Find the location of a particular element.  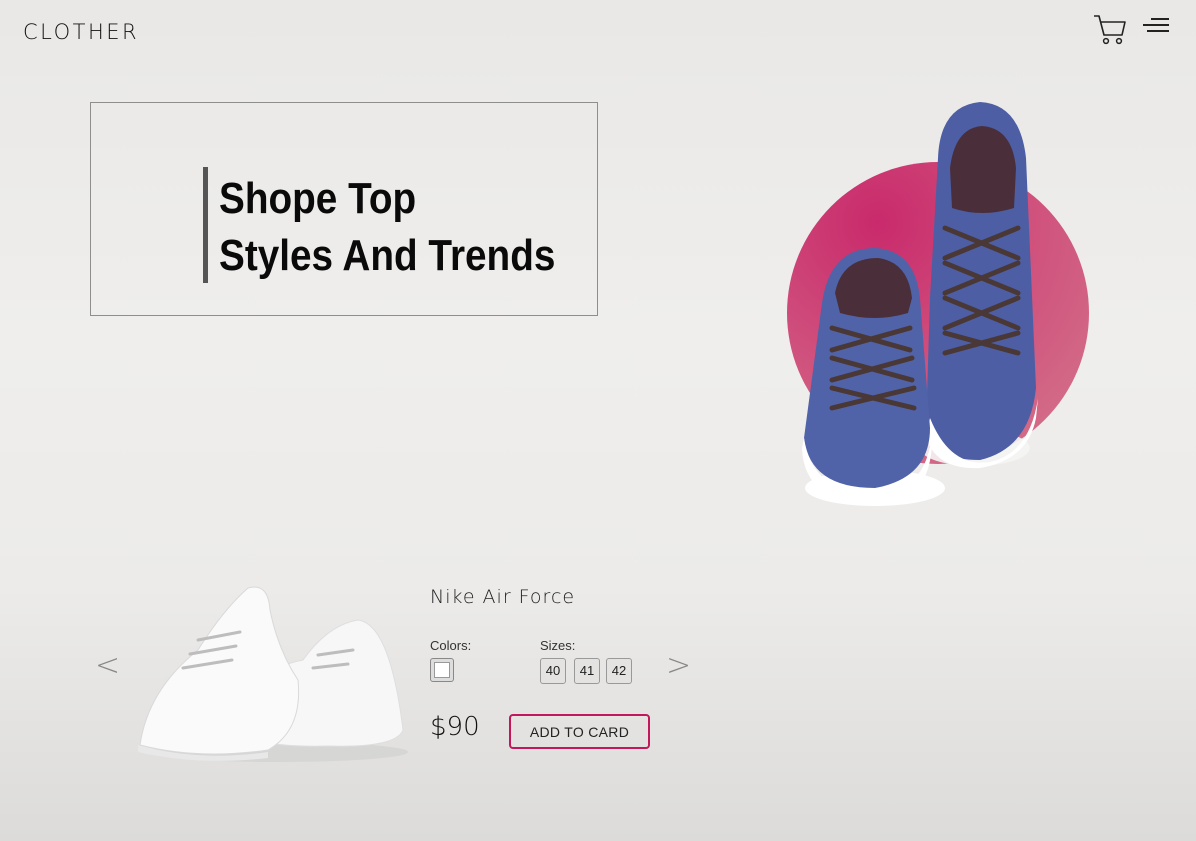

white-sneaker-image is located at coordinates (273, 674).